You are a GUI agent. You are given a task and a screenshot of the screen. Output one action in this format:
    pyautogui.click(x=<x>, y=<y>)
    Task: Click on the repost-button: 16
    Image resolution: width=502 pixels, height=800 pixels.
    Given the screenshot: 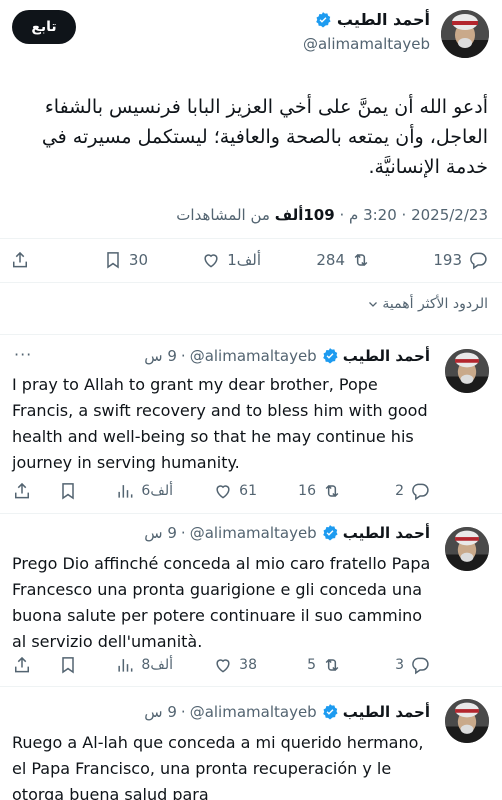 What is the action you would take?
    pyautogui.click(x=320, y=491)
    